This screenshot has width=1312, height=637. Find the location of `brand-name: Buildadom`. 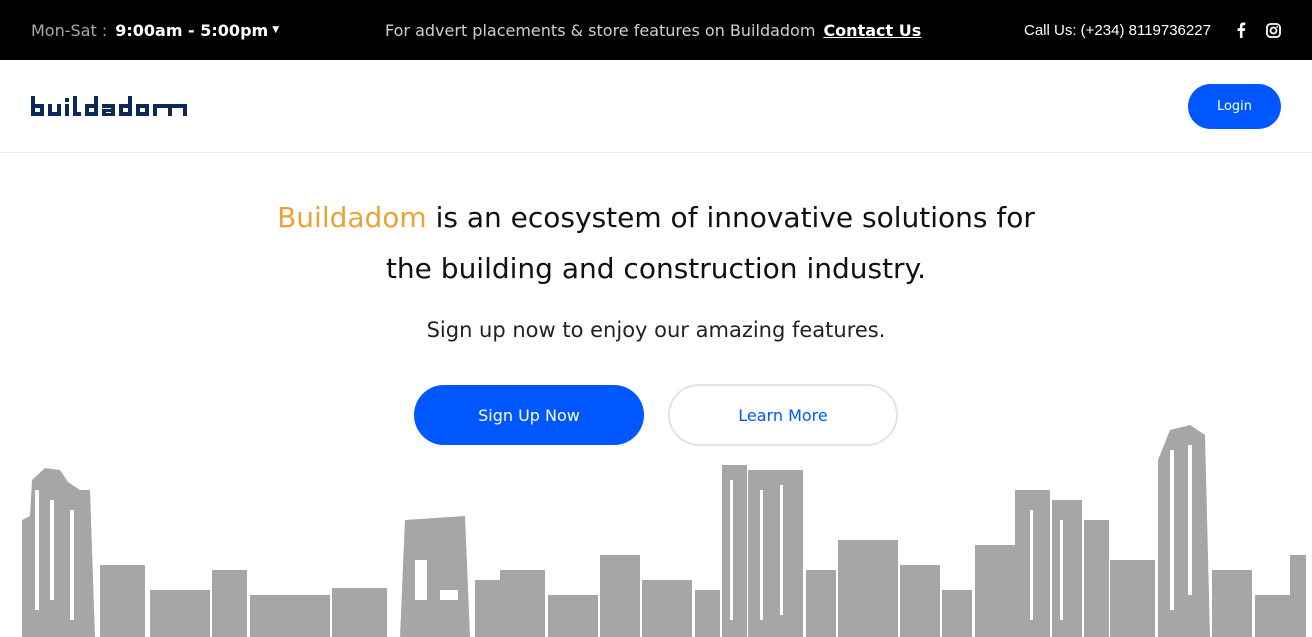

brand-name: Buildadom is located at coordinates (352, 217).